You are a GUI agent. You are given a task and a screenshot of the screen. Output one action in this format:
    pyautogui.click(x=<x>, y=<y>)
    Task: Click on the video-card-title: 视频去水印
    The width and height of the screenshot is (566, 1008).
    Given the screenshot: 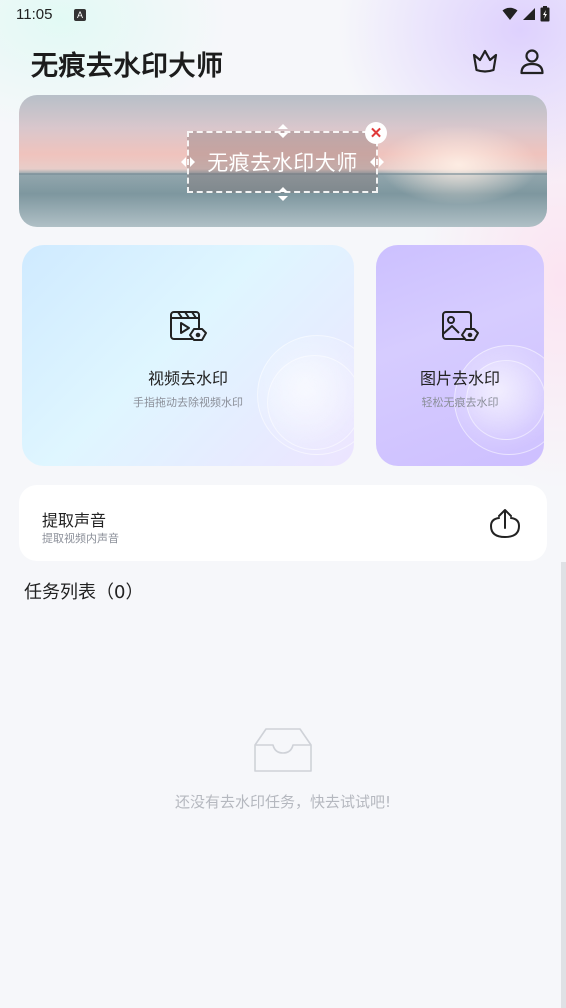 What is the action you would take?
    pyautogui.click(x=187, y=378)
    